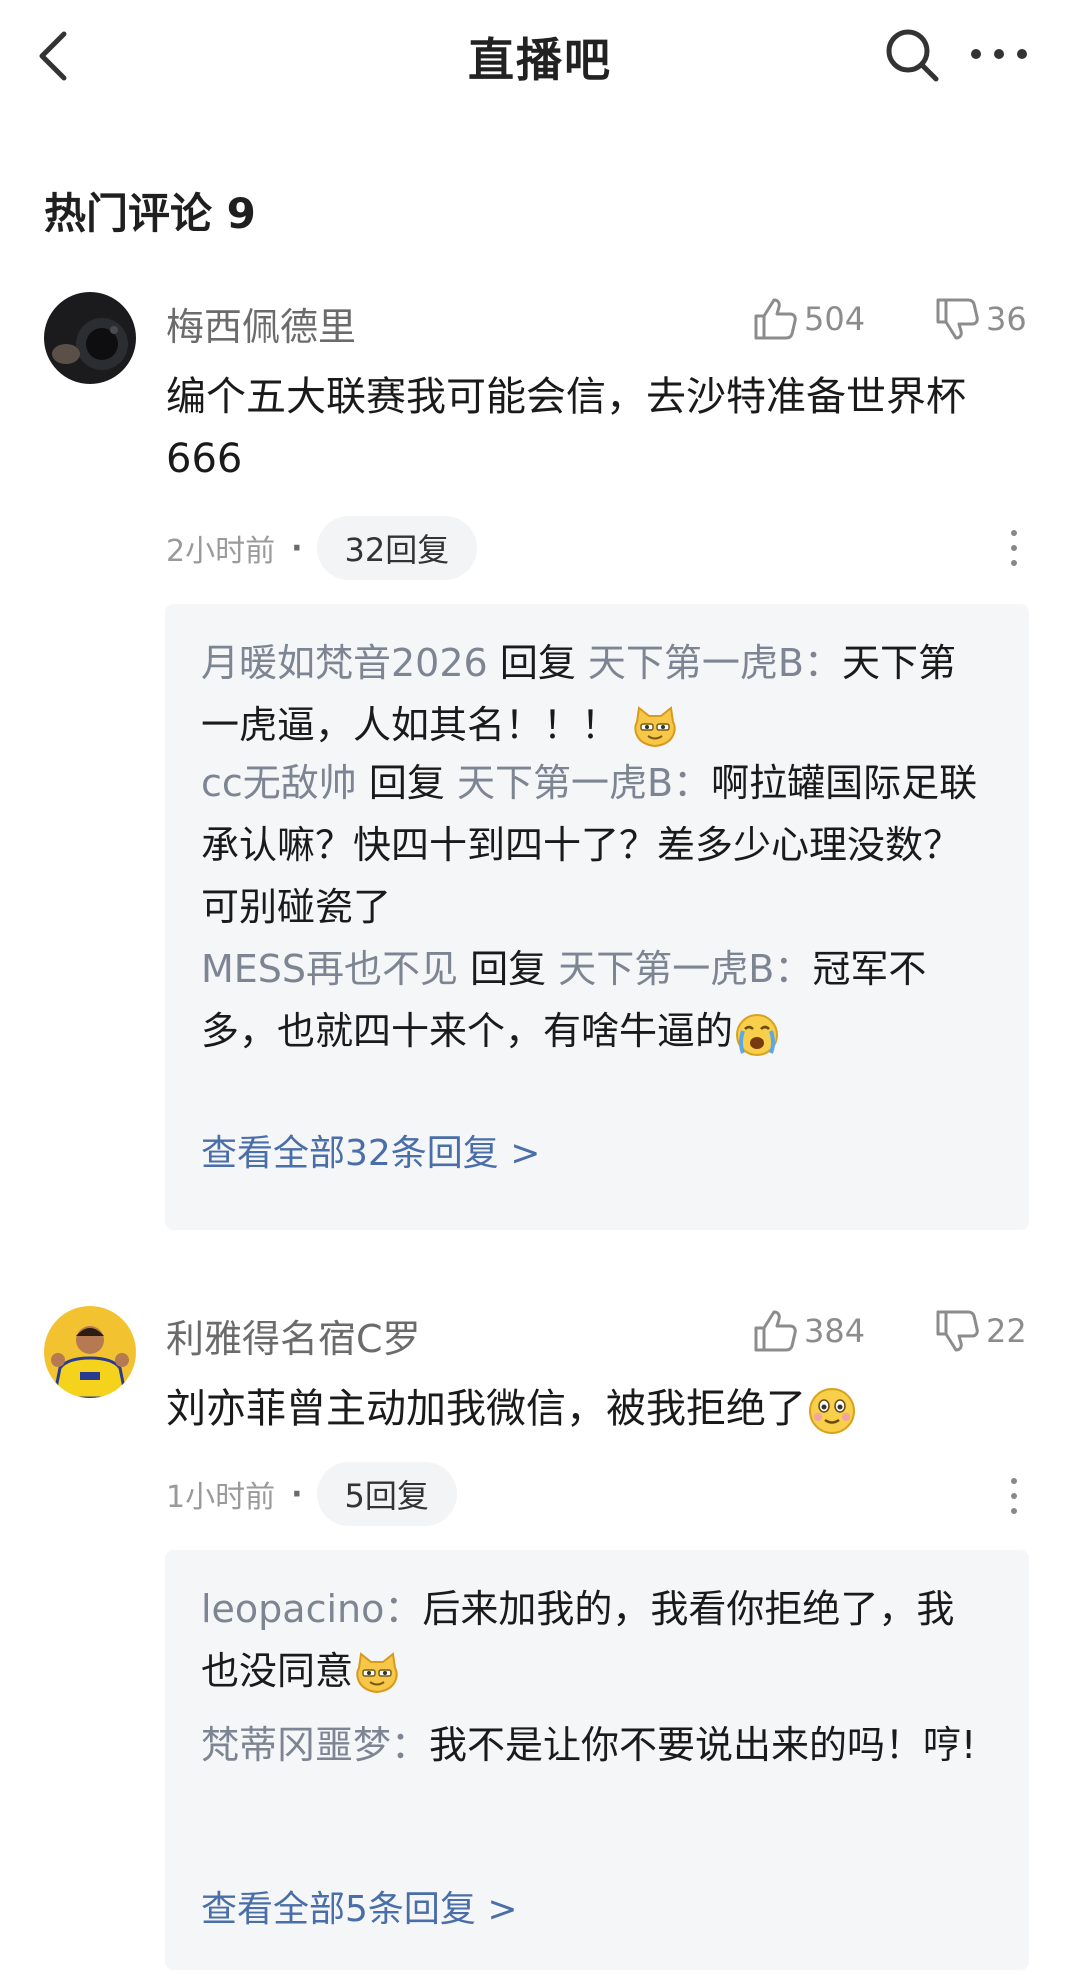 This screenshot has width=1080, height=1988. I want to click on comment-text: 刘亦菲曾主动加我微信，被我拒绝了, so click(591, 1409).